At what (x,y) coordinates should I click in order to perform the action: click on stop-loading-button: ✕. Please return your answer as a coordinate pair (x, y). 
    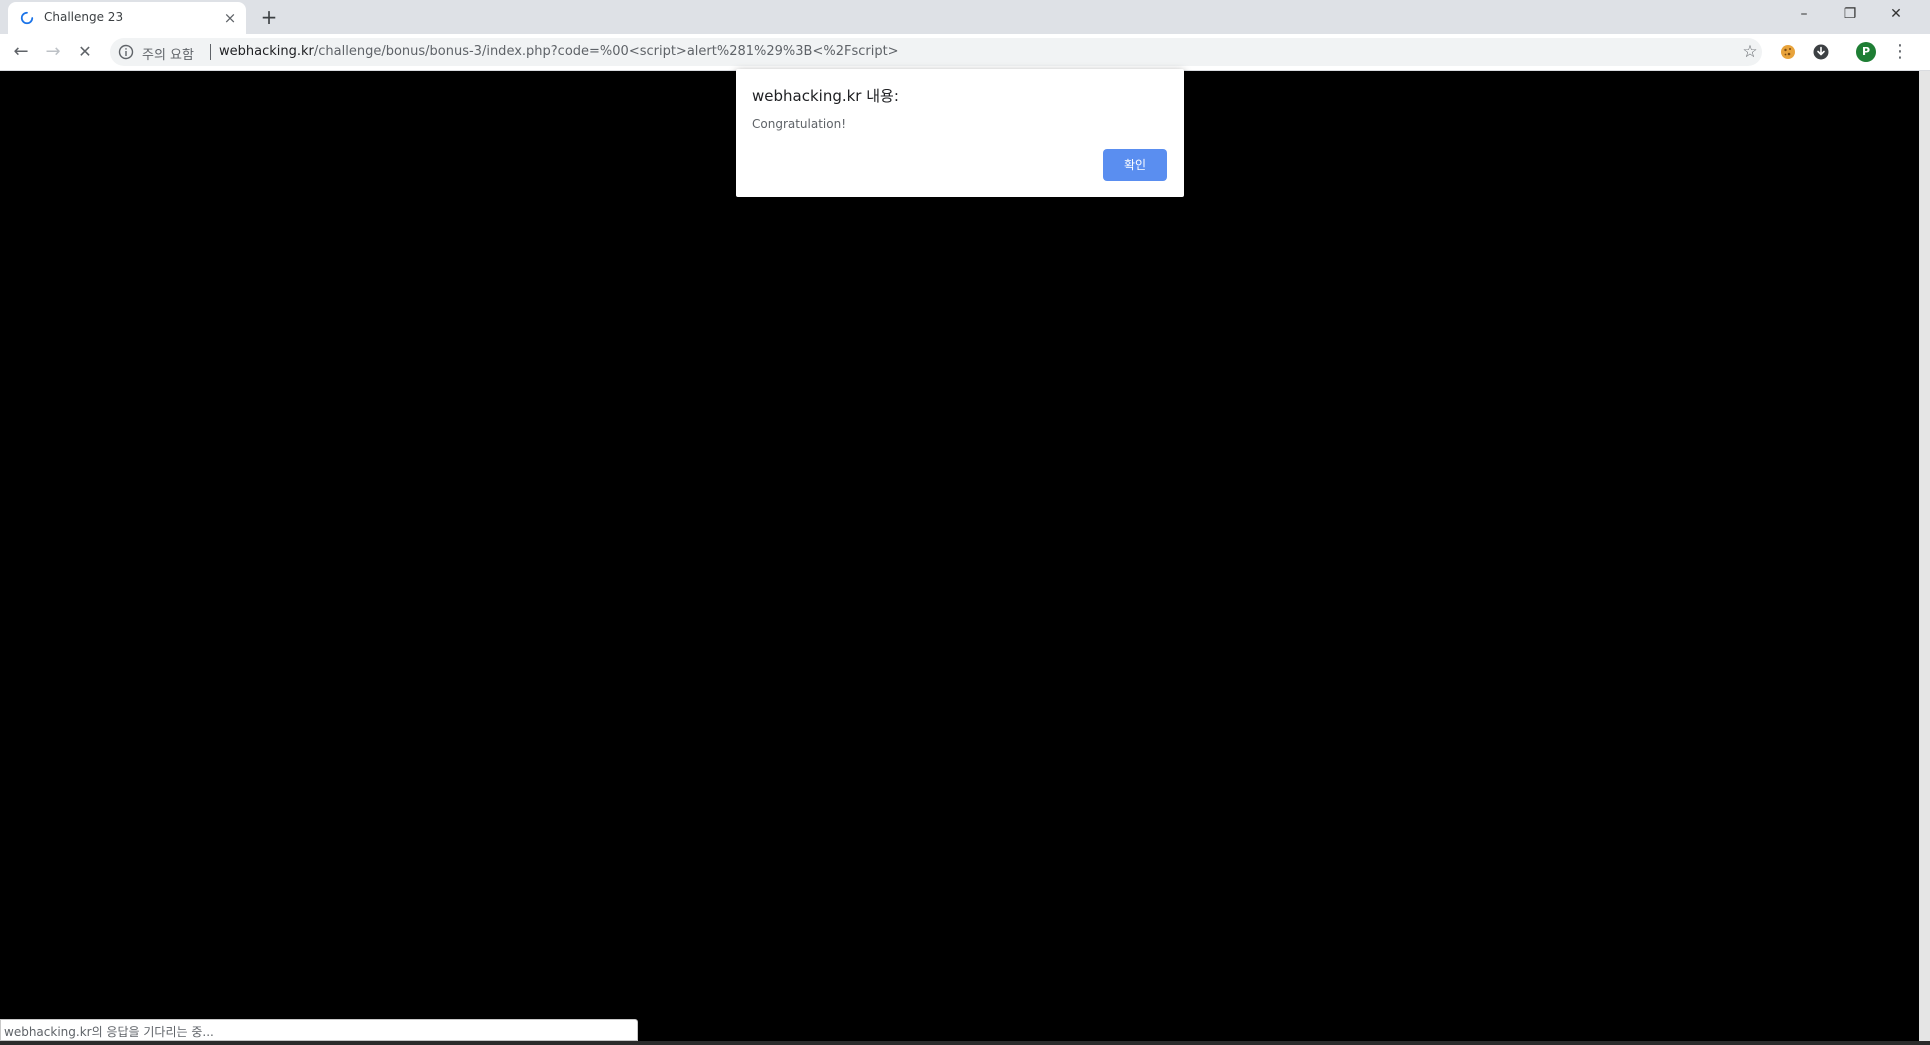
    Looking at the image, I should click on (85, 52).